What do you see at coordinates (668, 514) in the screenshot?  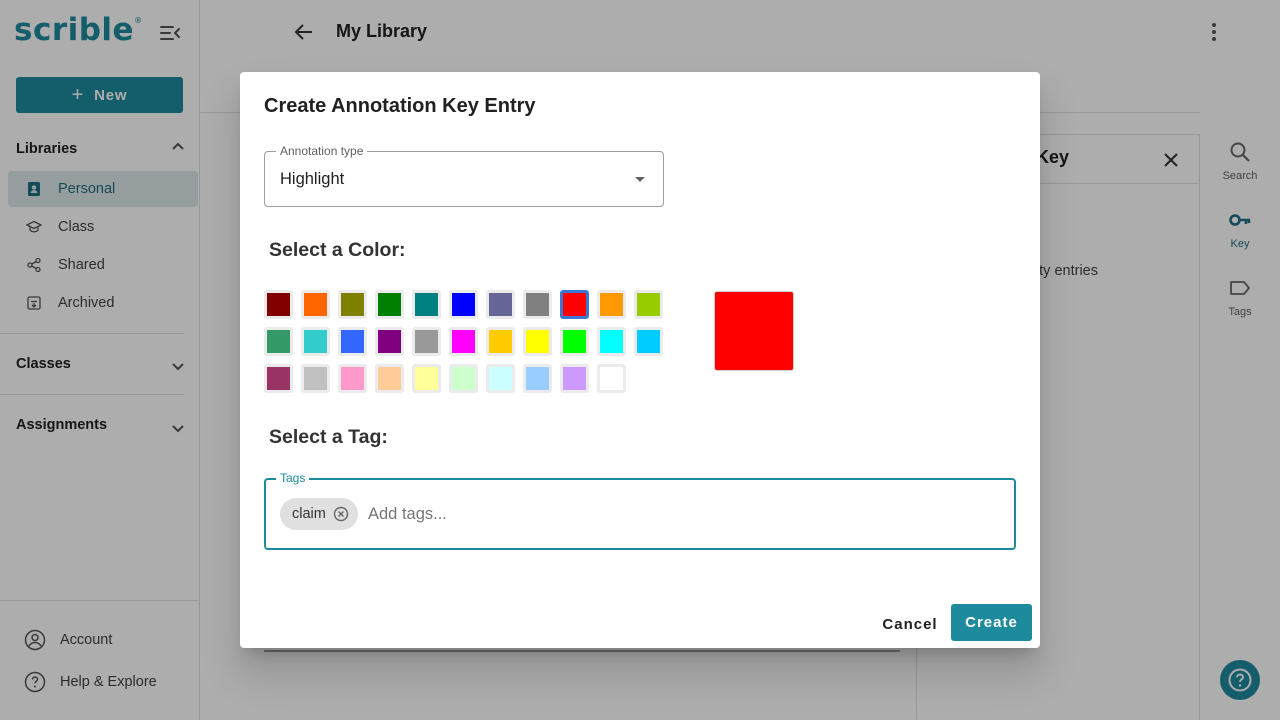 I see `add-tags-input` at bounding box center [668, 514].